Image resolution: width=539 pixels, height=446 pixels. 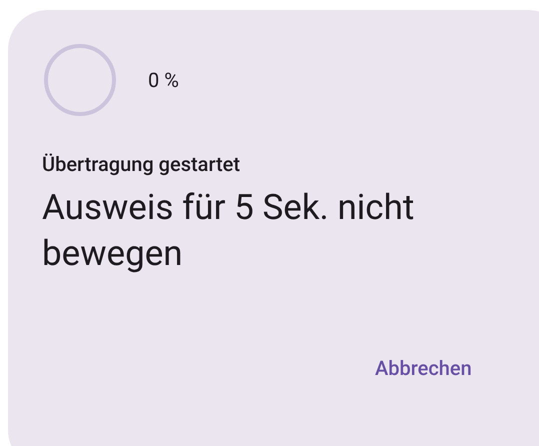 I want to click on message-text: Ausweis für 5 Sek. nicht bewegen, so click(x=229, y=231).